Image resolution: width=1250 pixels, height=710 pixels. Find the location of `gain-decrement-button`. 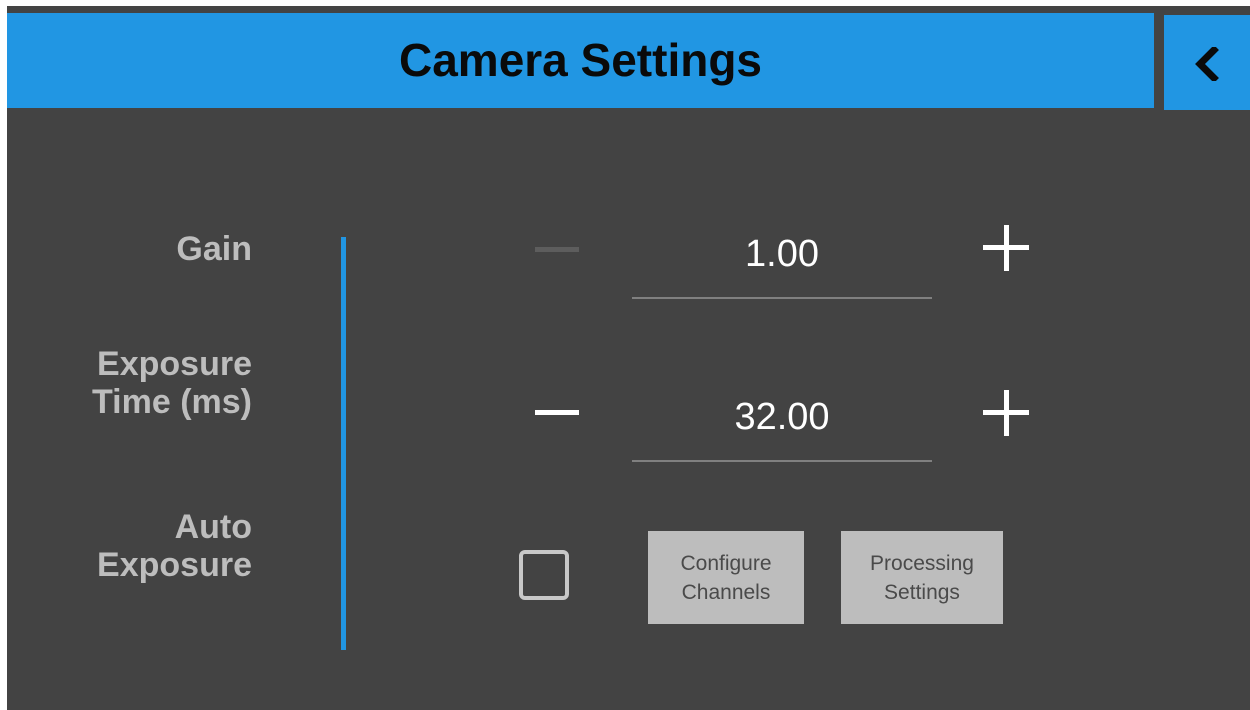

gain-decrement-button is located at coordinates (557, 250).